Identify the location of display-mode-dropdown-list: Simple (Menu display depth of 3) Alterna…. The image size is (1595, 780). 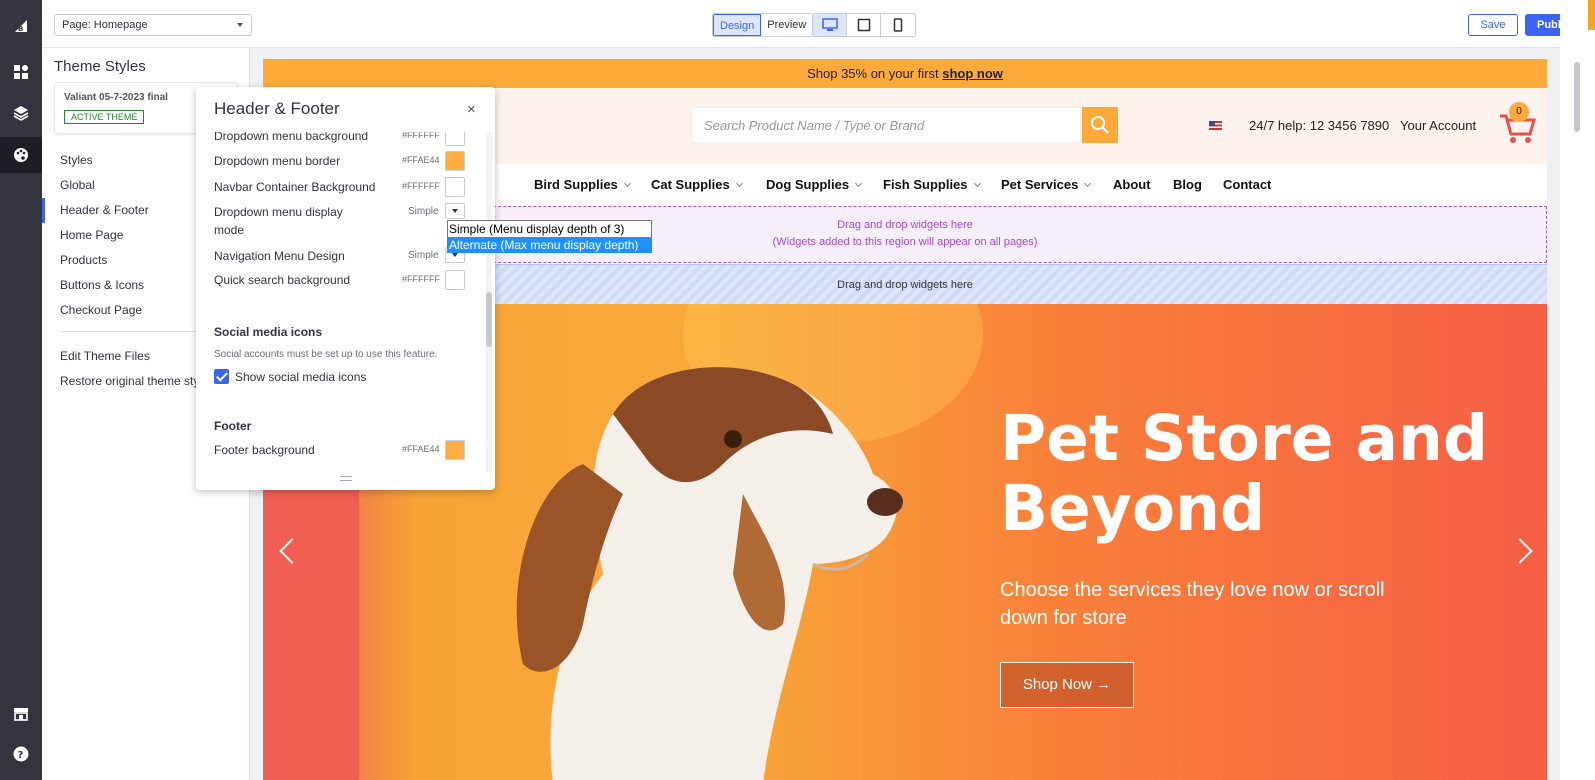
(549, 236).